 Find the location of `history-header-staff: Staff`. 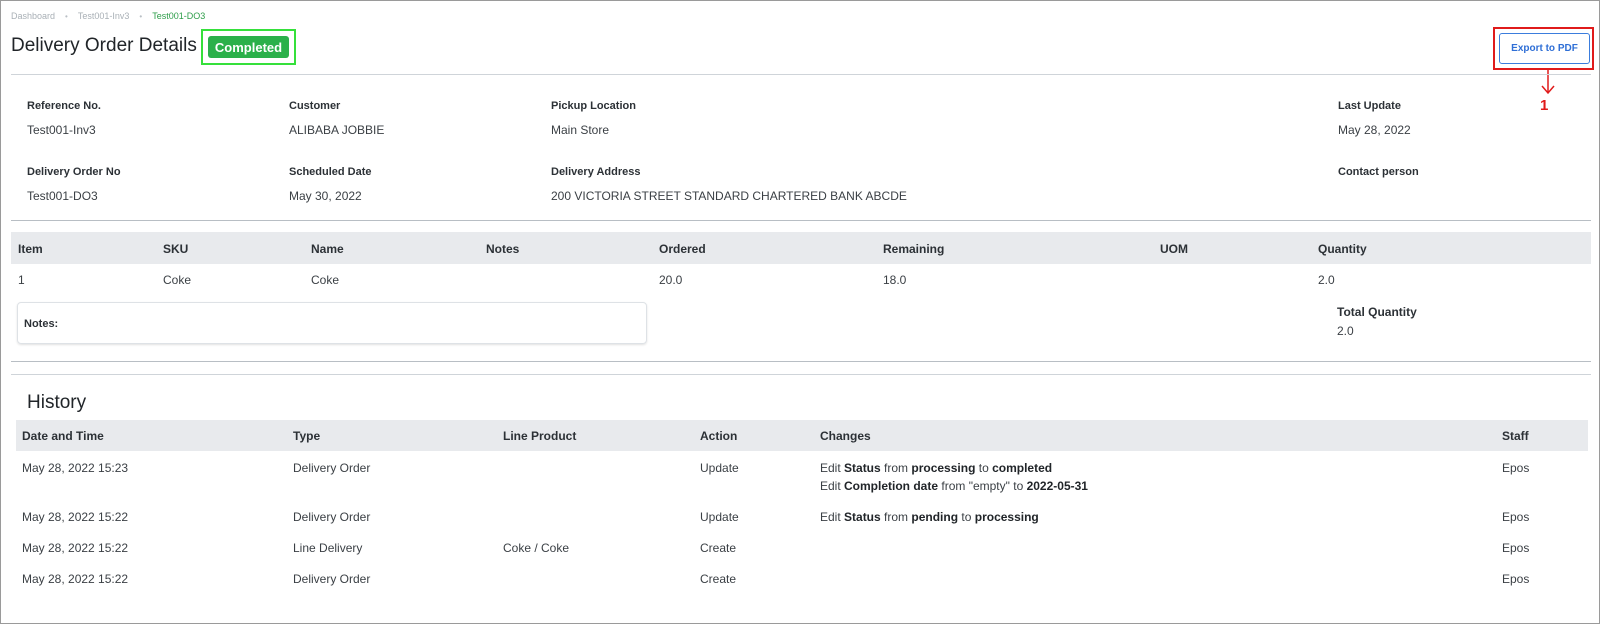

history-header-staff: Staff is located at coordinates (1515, 436).